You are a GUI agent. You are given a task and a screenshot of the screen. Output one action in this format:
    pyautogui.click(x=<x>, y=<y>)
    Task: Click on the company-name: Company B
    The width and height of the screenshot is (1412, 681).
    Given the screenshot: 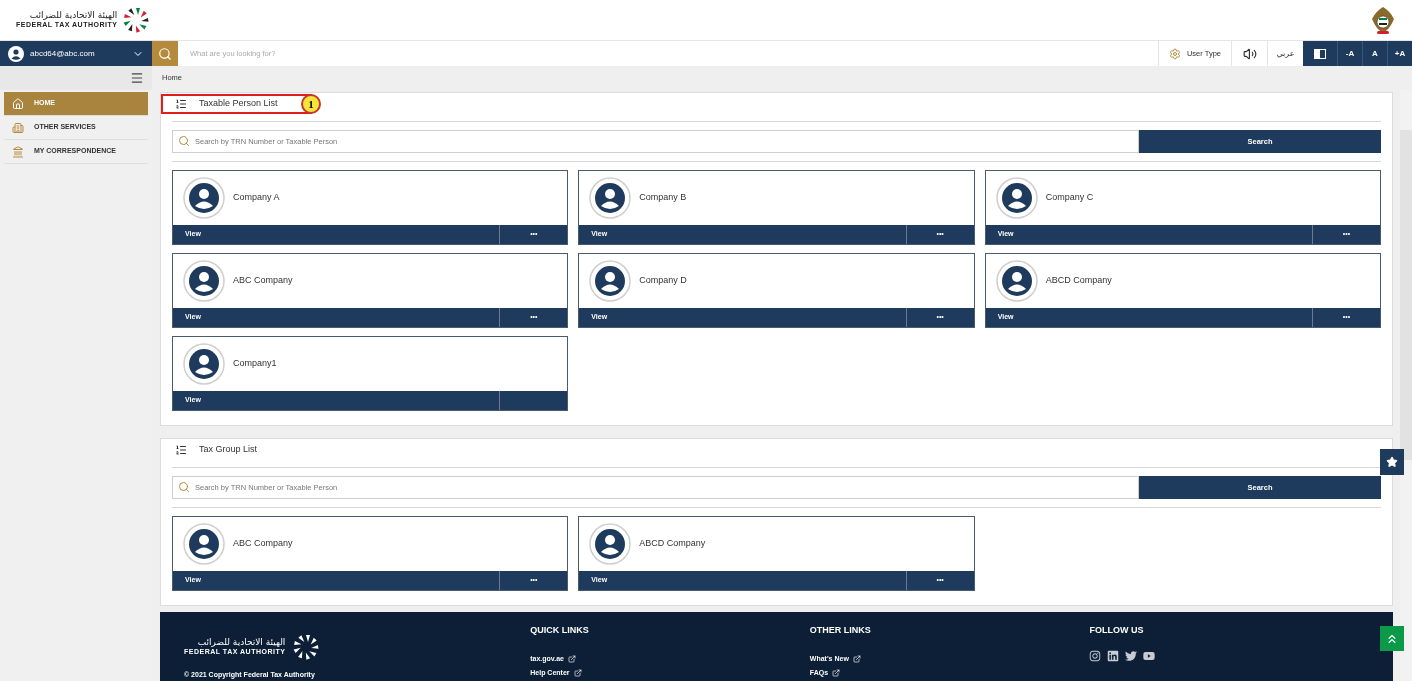 What is the action you would take?
    pyautogui.click(x=663, y=198)
    